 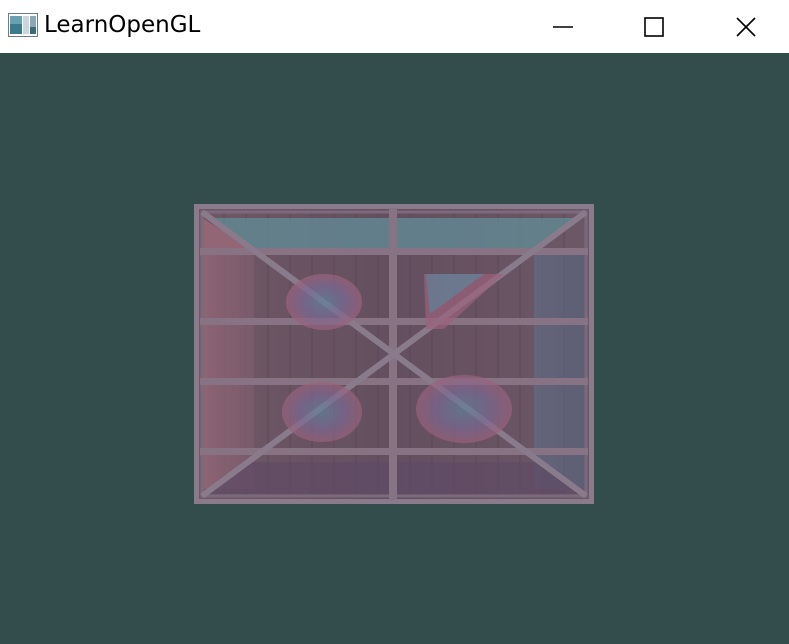 I want to click on title-bar: LearnOpenGL, so click(x=394, y=26).